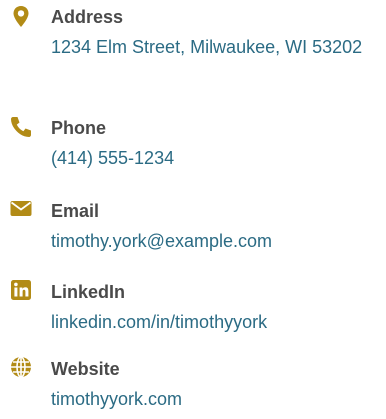  What do you see at coordinates (21, 17) in the screenshot?
I see `map-pin-icon` at bounding box center [21, 17].